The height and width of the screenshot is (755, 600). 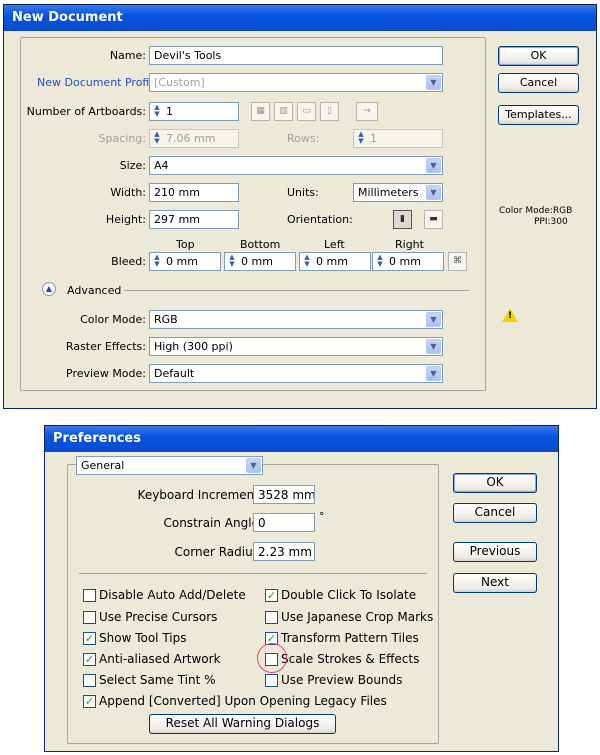 I want to click on warning-mark: !, so click(x=510, y=316).